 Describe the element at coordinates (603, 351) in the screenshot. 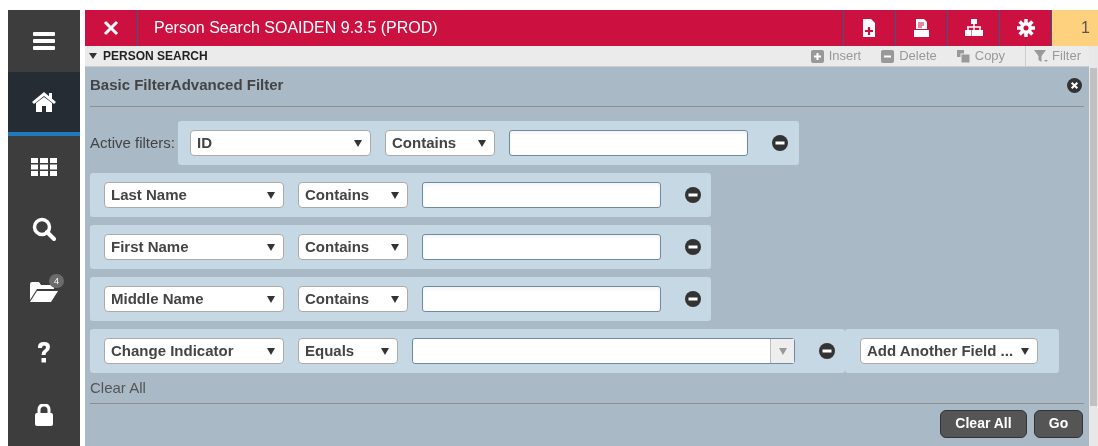

I see `value-combo-field` at that location.